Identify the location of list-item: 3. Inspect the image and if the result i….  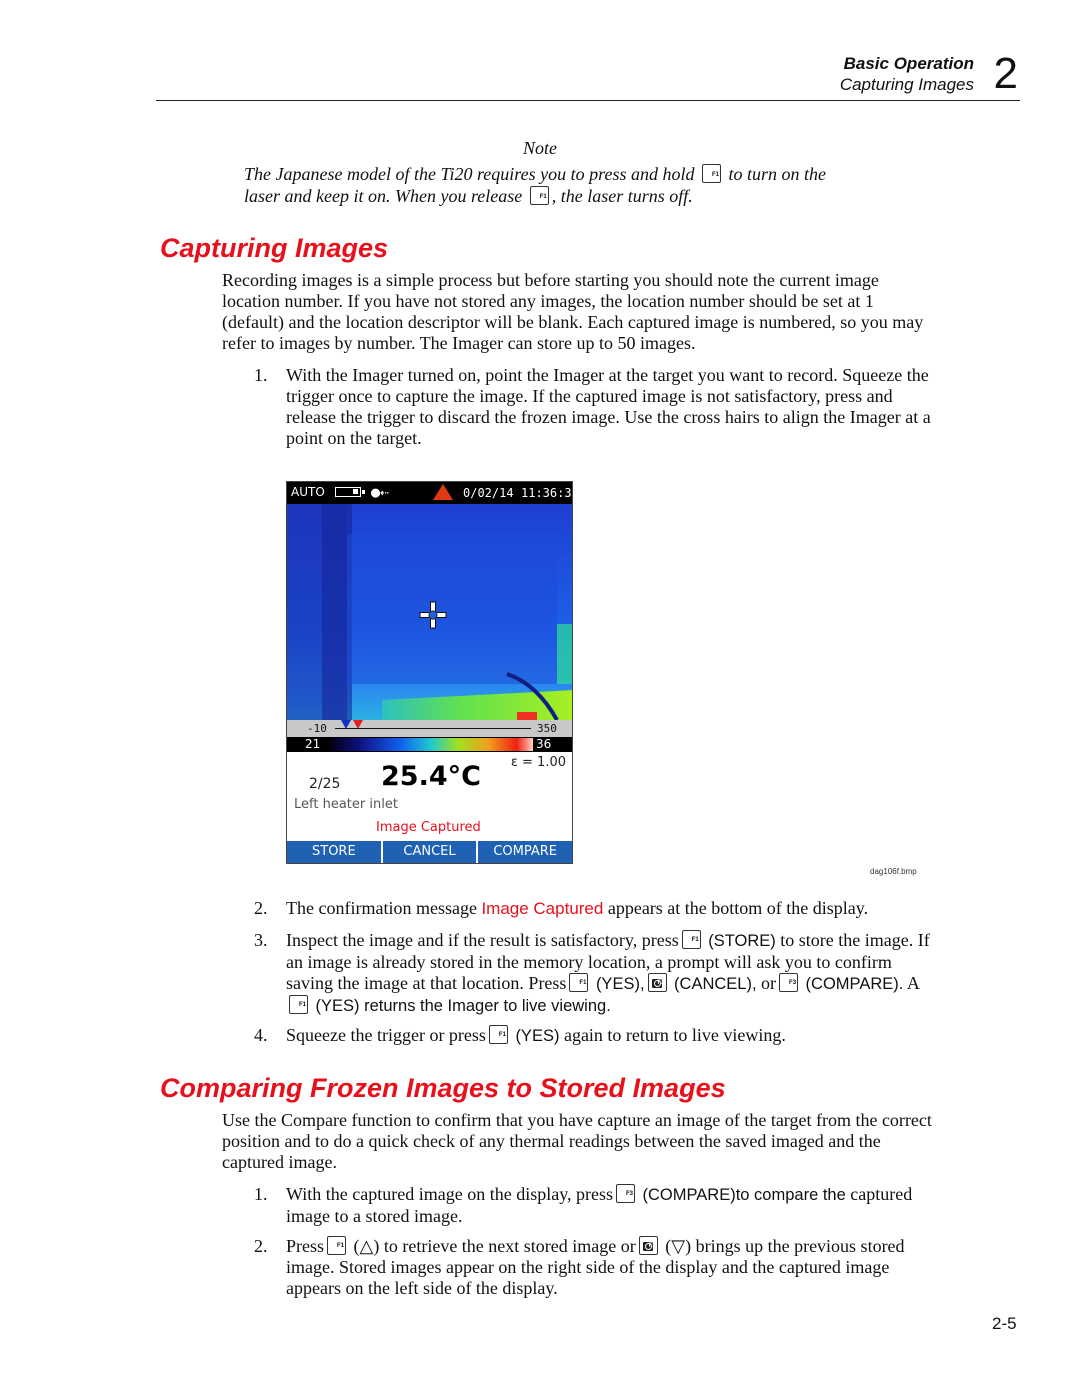
(577, 973).